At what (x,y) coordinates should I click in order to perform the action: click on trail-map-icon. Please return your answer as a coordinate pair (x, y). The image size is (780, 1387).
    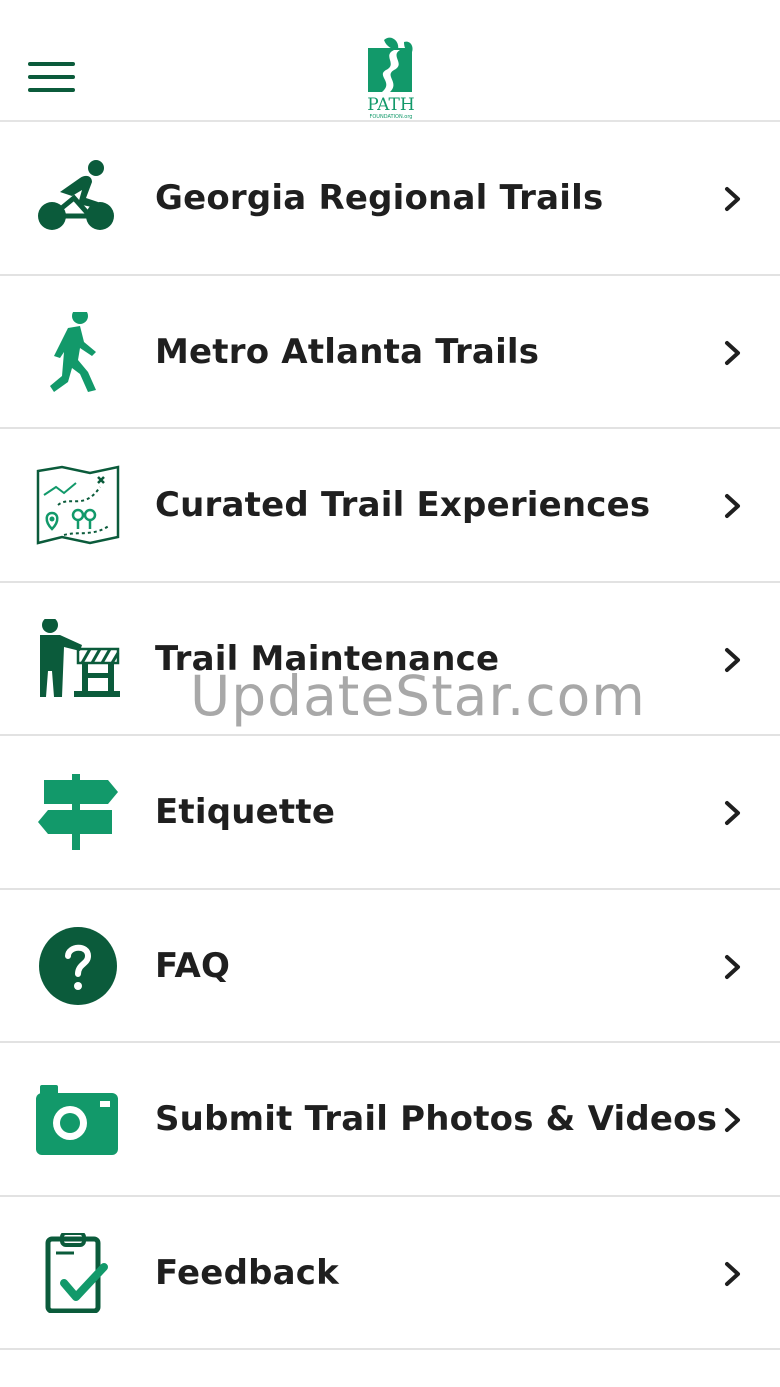
    Looking at the image, I should click on (78, 505).